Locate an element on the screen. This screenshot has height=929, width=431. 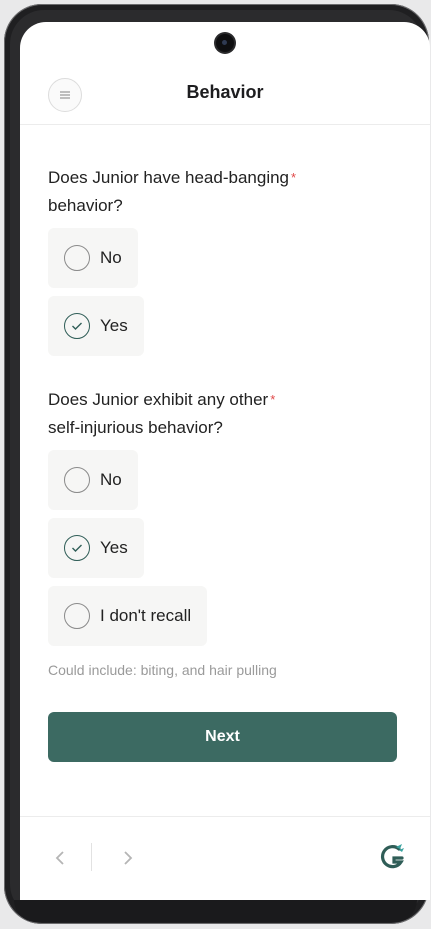
front-camera is located at coordinates (225, 43).